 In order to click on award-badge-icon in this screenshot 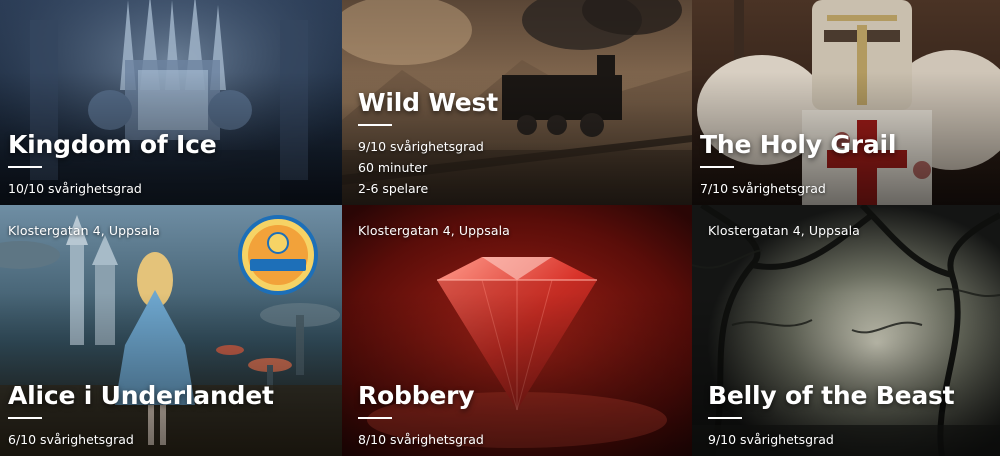, I will do `click(278, 255)`.